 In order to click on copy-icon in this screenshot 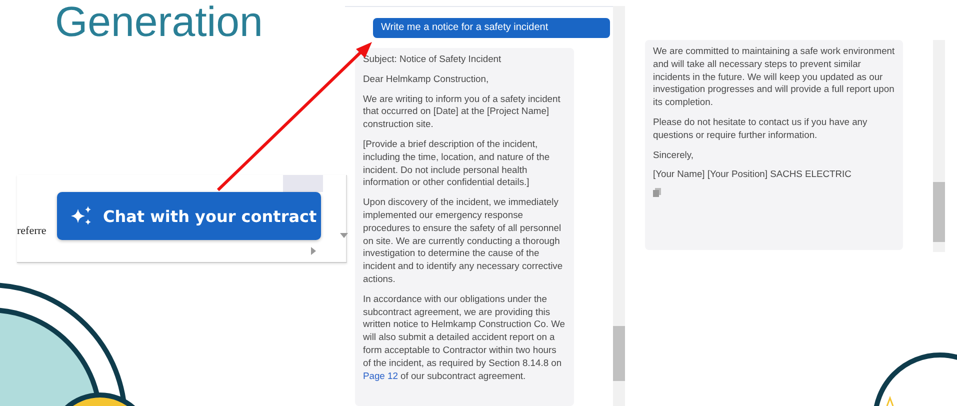, I will do `click(657, 193)`.